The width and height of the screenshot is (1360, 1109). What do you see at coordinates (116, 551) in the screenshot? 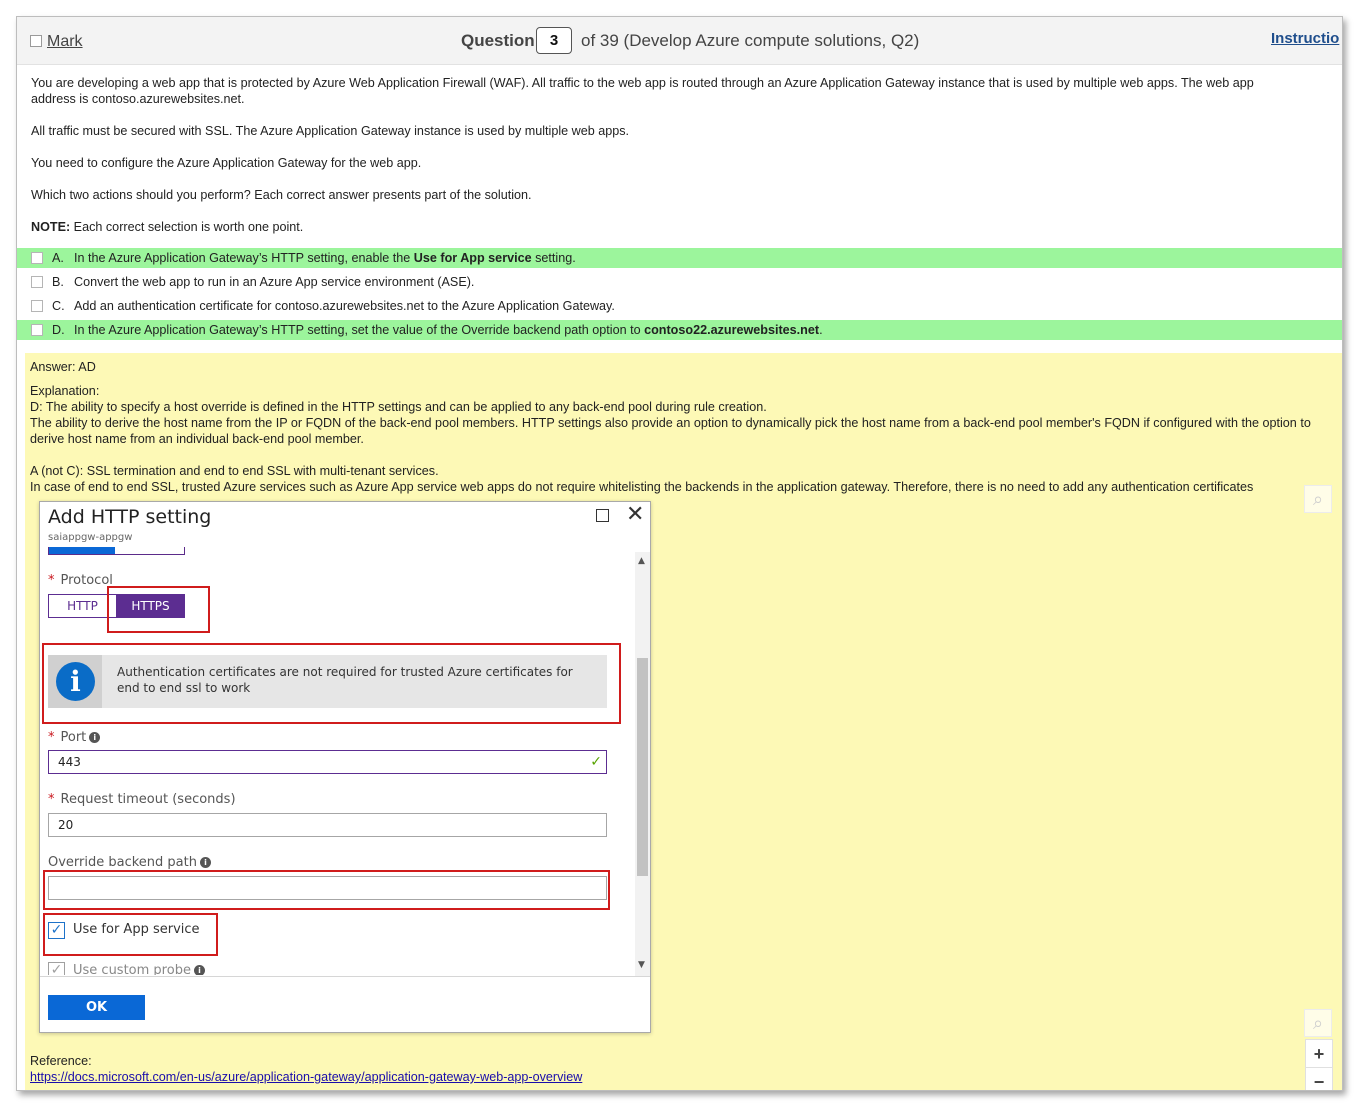
I see `toggle-partial` at bounding box center [116, 551].